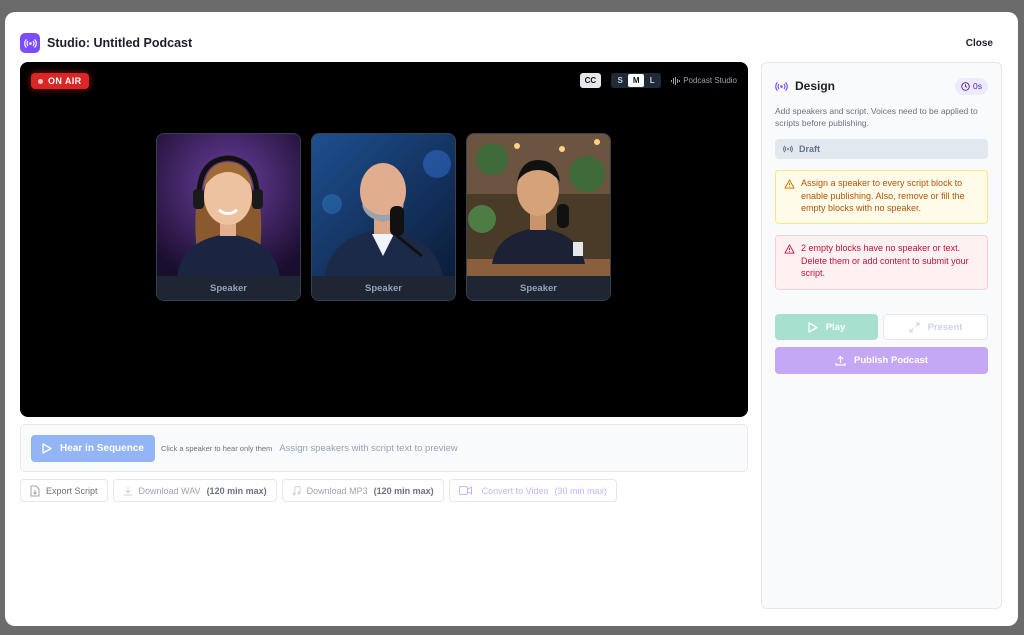 This screenshot has height=635, width=1024. I want to click on play-button: Play, so click(826, 327).